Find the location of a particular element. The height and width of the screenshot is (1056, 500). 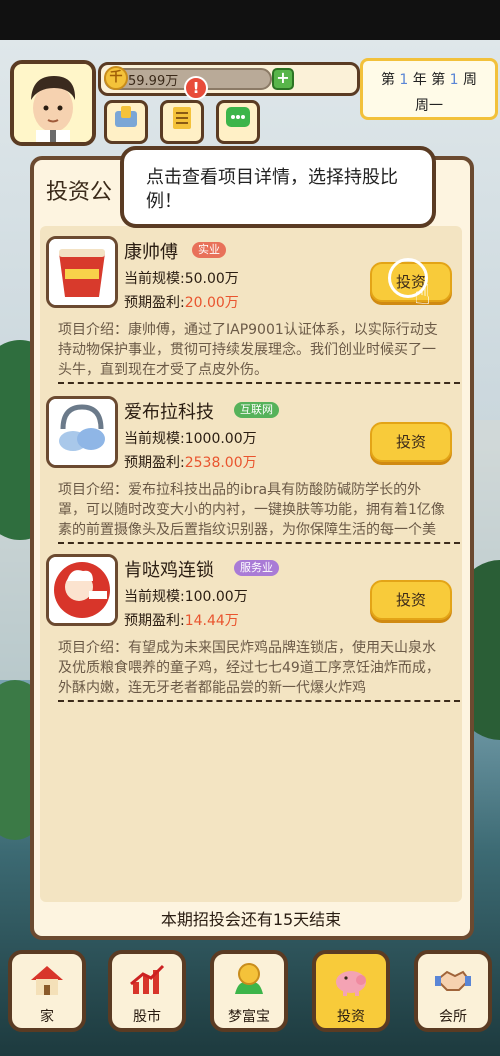

stock-chart-icon is located at coordinates (147, 984).